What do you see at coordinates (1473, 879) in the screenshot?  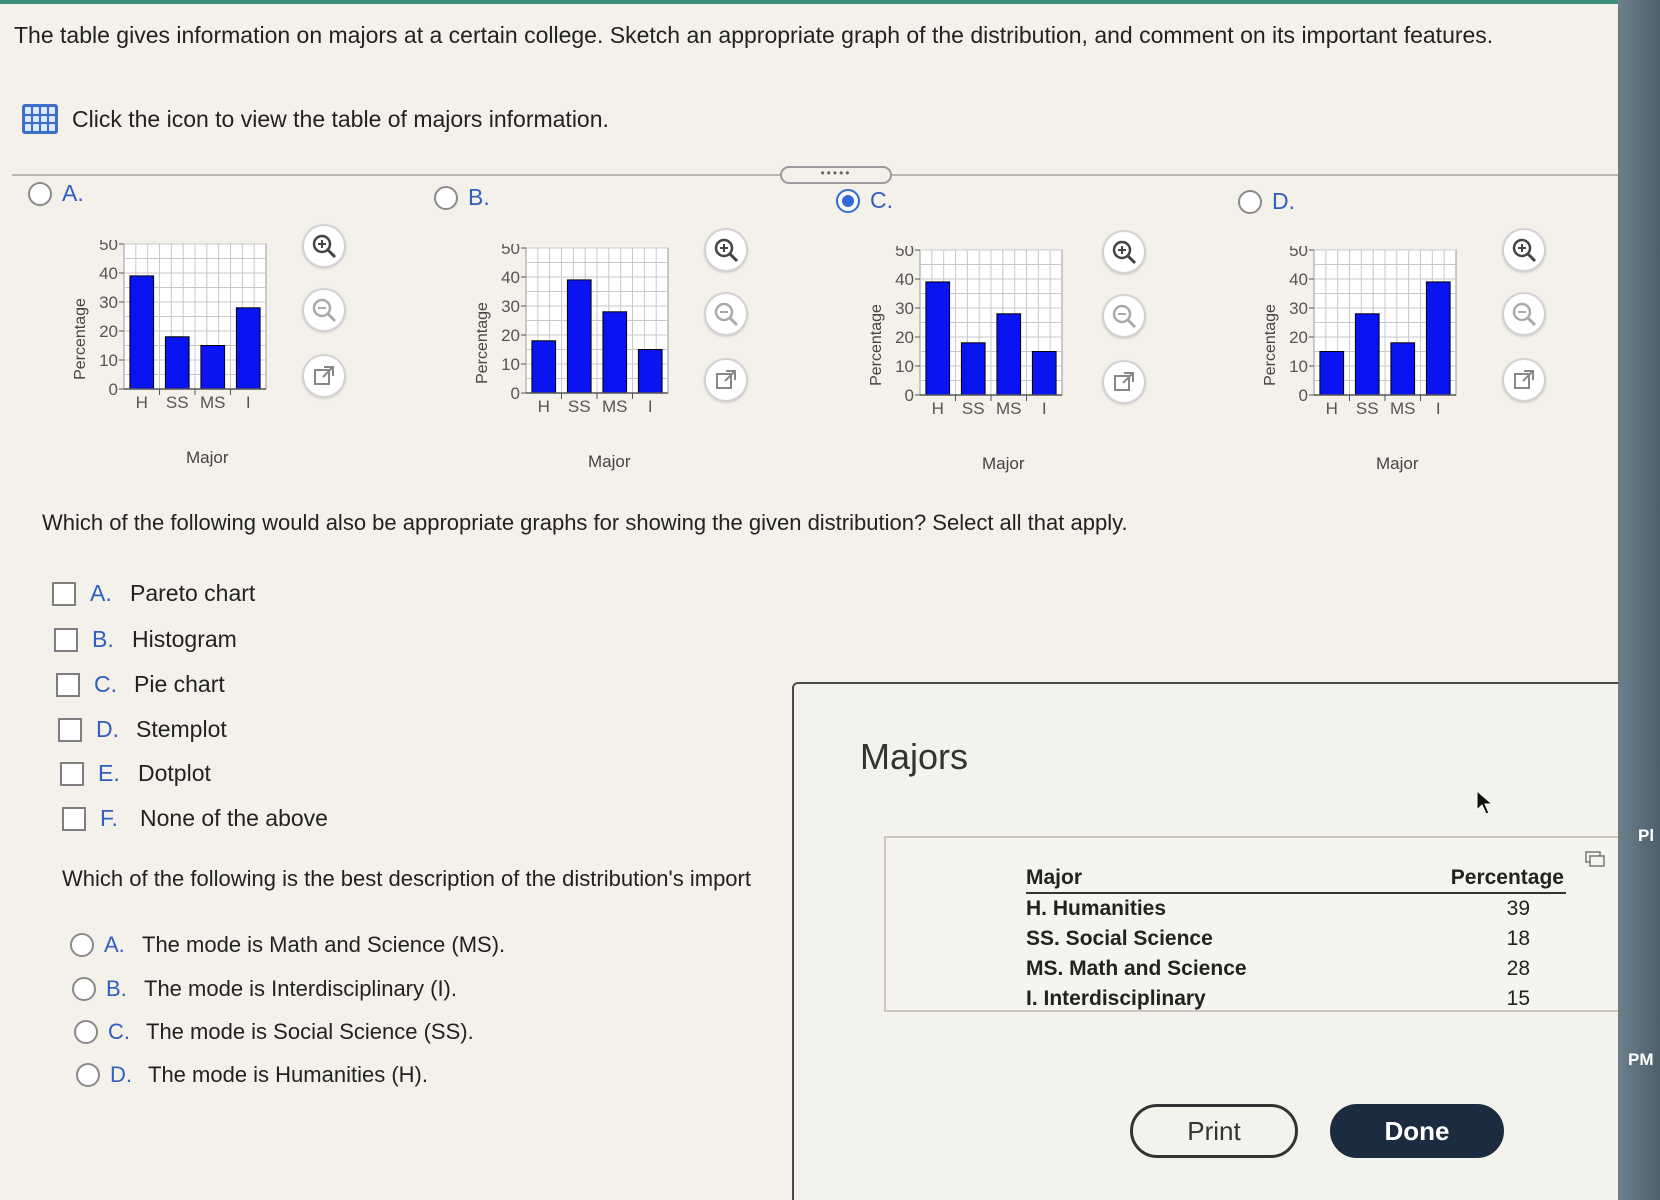 I see `header-percentage: Percentage` at bounding box center [1473, 879].